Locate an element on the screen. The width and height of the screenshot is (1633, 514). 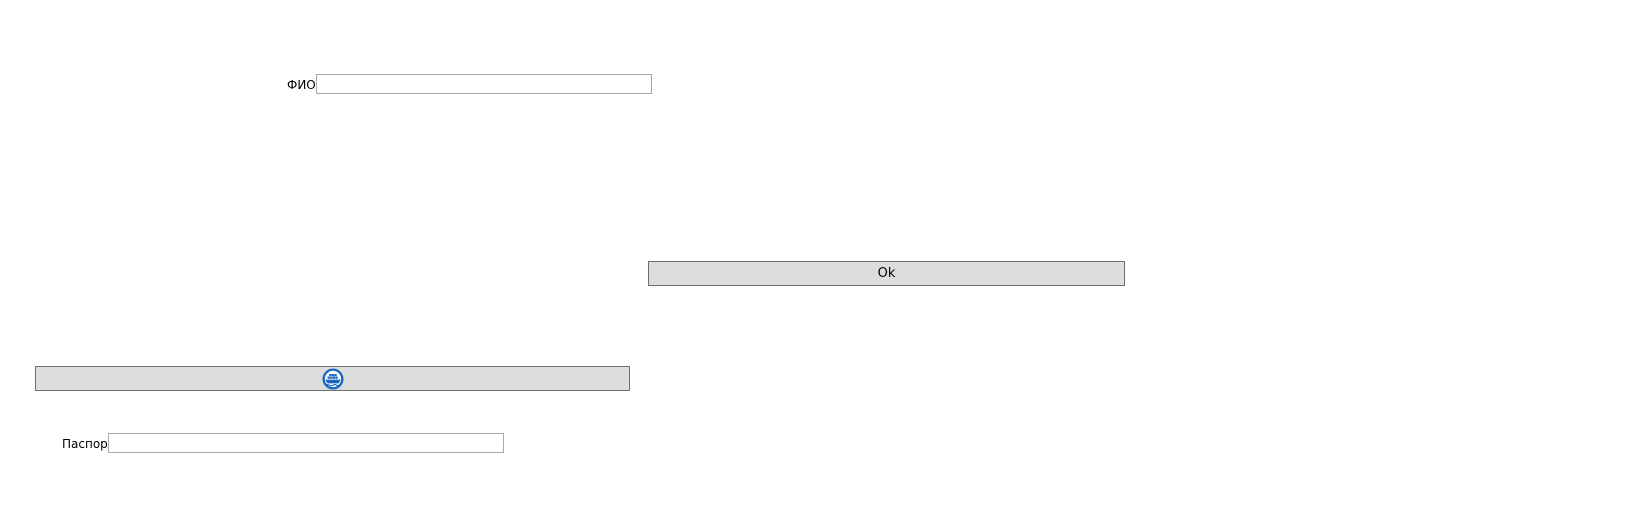
passport-input is located at coordinates (306, 443).